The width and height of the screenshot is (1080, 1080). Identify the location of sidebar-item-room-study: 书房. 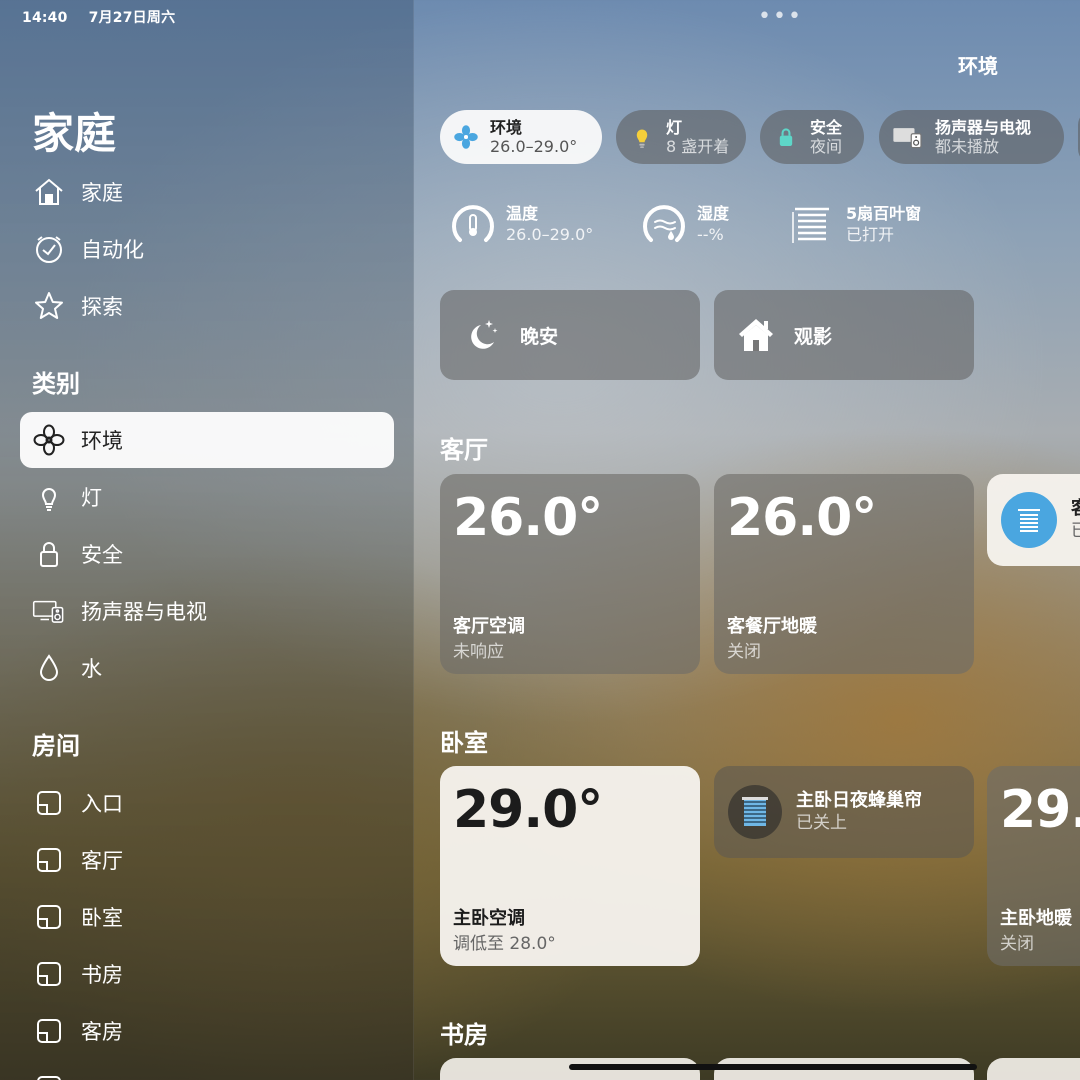
(207, 974).